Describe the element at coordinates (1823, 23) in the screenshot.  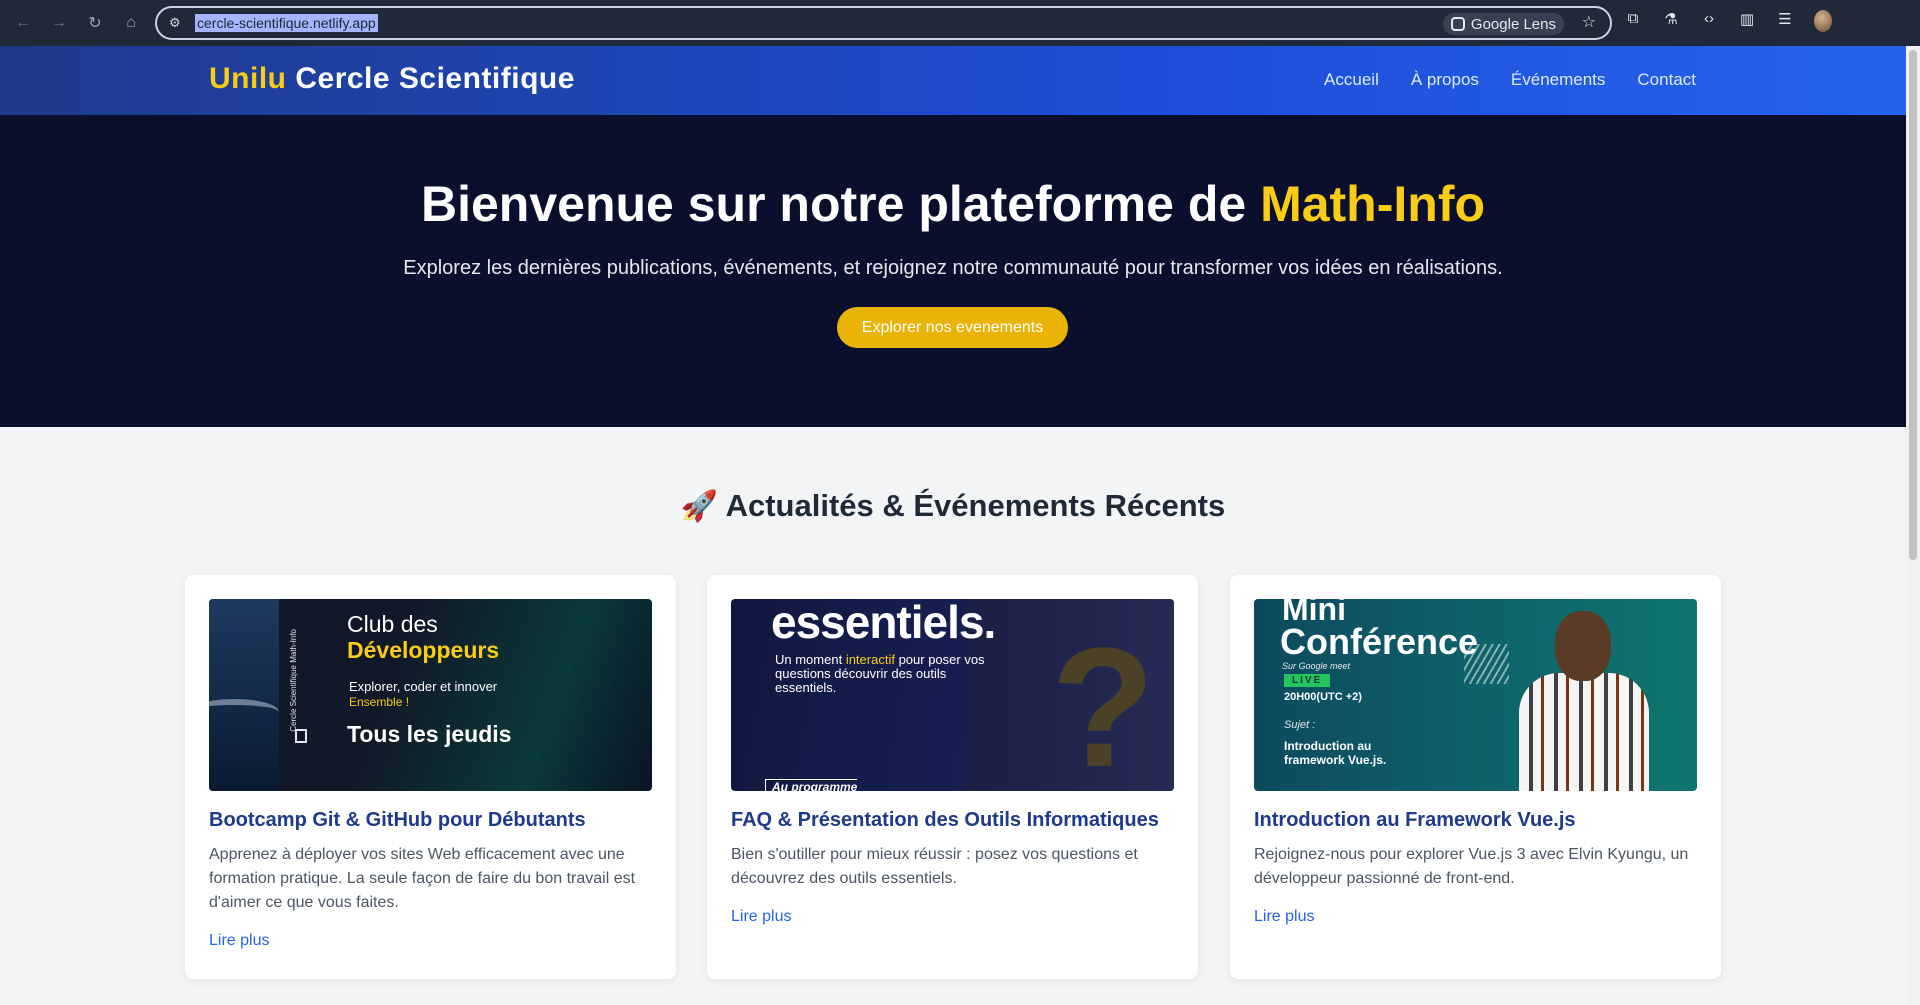
I see `profile-avatar` at that location.